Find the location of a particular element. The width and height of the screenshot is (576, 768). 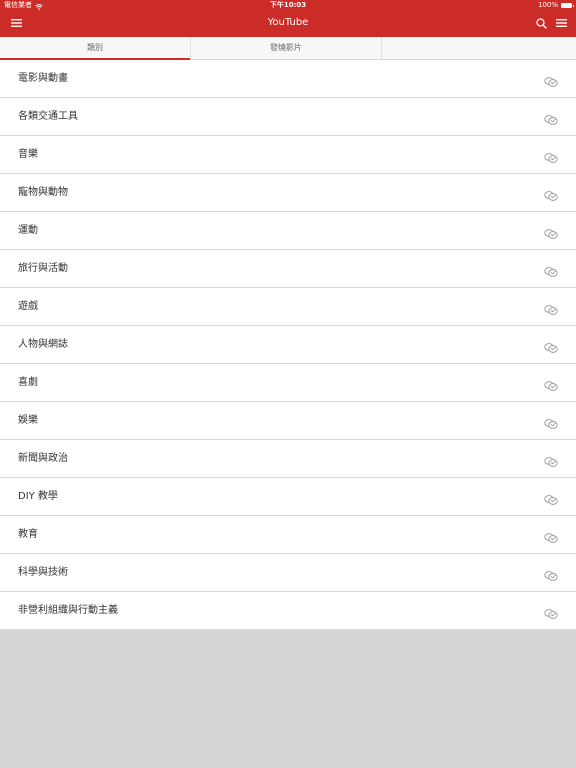

category-row-nonprofit: 非營利組織與行動主義 is located at coordinates (288, 611).